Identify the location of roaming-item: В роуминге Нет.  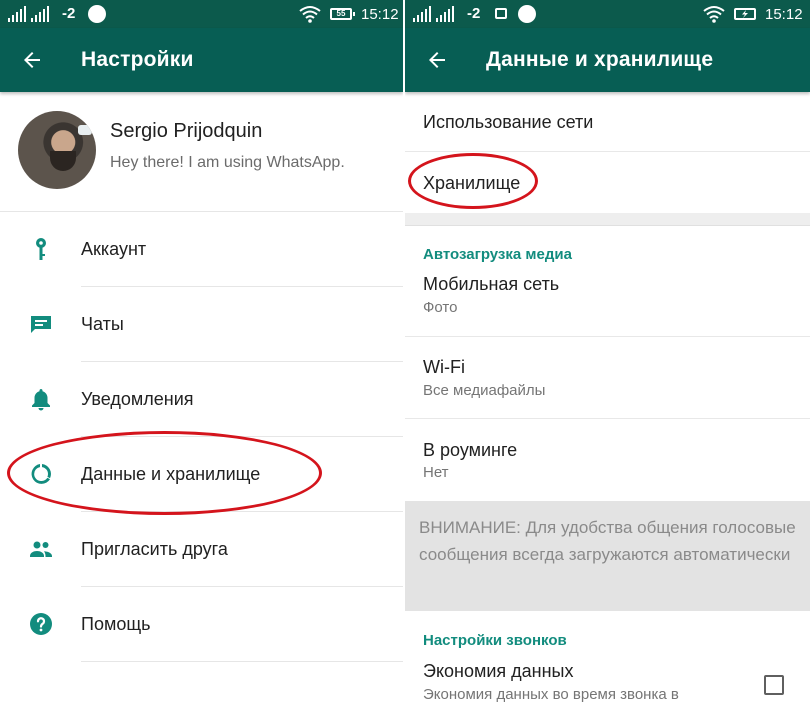
(607, 460).